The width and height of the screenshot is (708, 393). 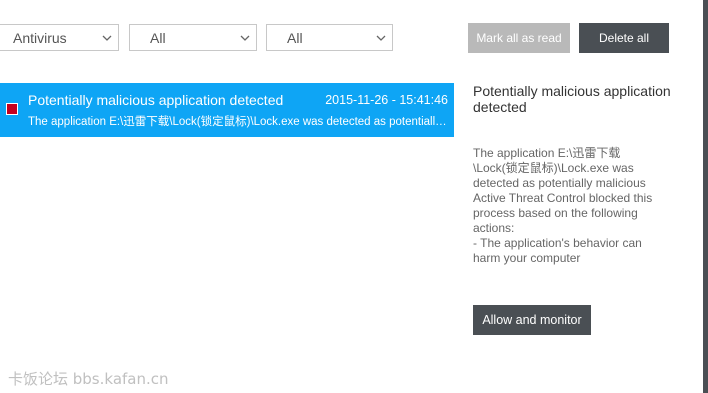 I want to click on severity-filter-value: All, so click(x=158, y=37).